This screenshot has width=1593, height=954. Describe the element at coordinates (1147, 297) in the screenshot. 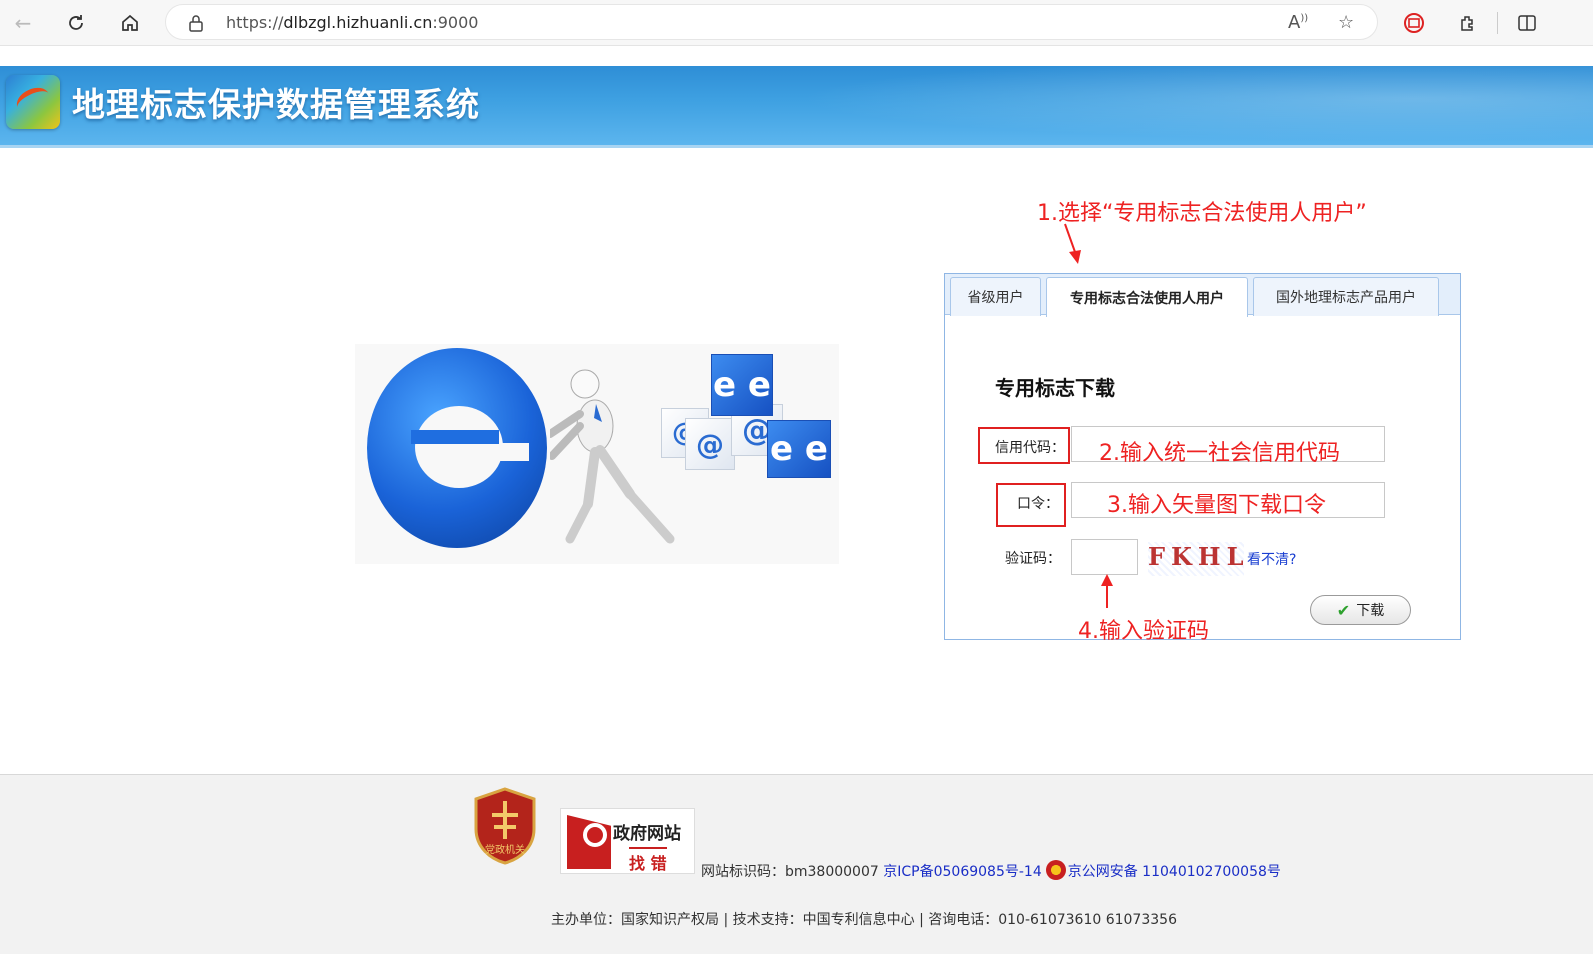

I see `tab-legal-user: 专用标志合法使用人用户` at that location.